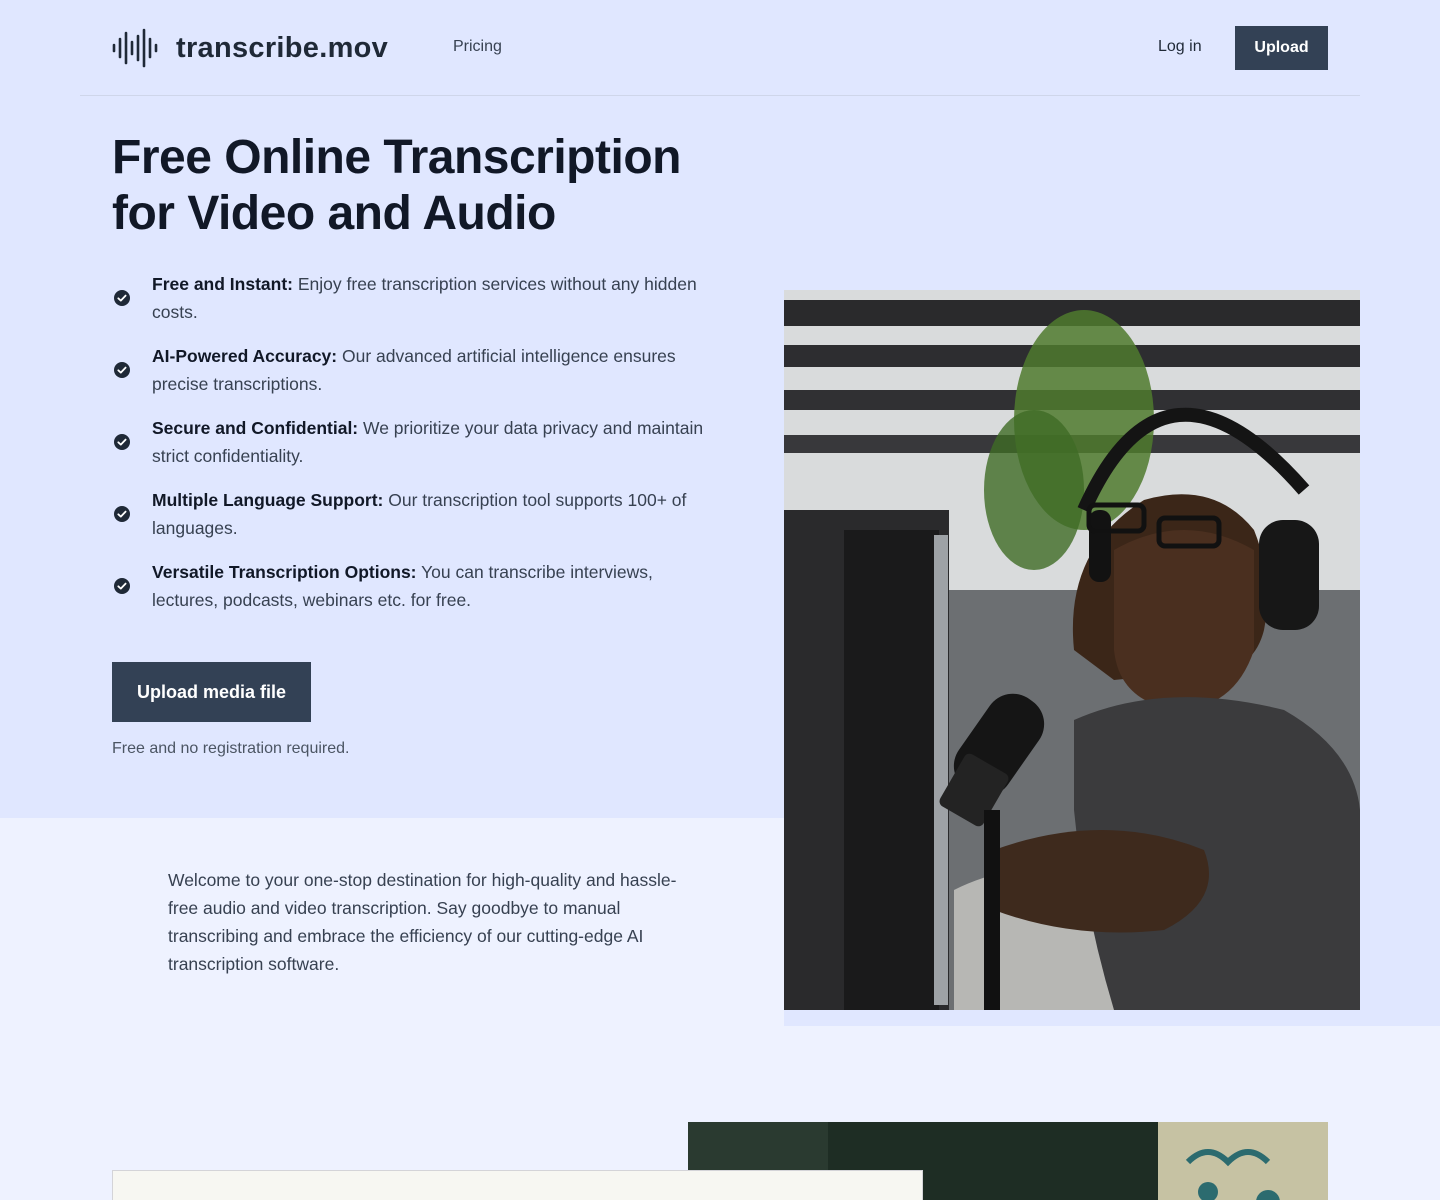  I want to click on brand-logo: transcribe.mov, so click(250, 48).